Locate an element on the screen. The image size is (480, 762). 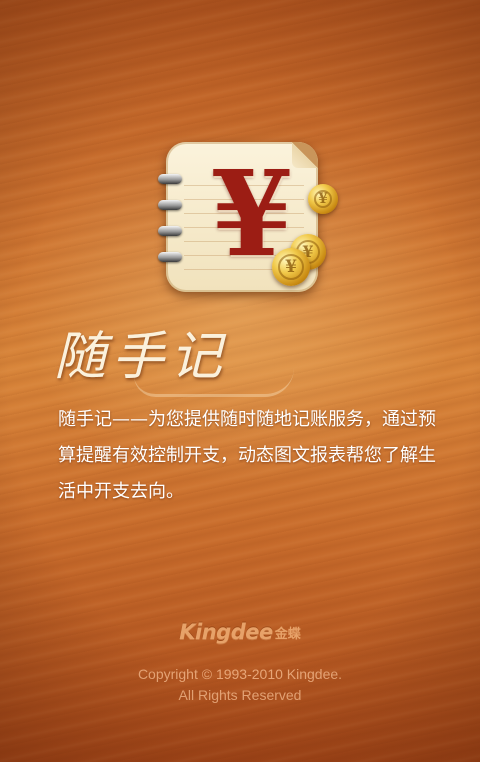
notebook-yen-icon: ¥ ¥ ¥ ¥ is located at coordinates (249, 218).